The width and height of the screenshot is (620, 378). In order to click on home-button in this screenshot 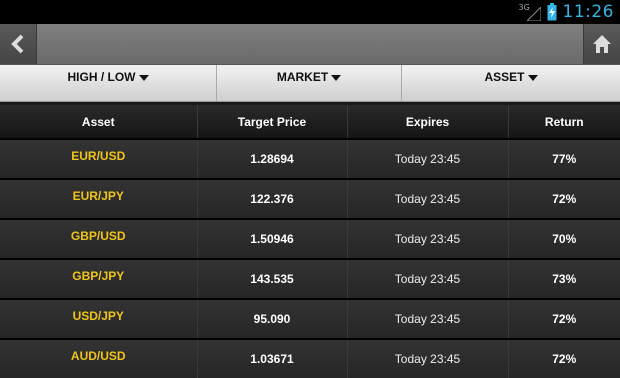, I will do `click(601, 44)`.